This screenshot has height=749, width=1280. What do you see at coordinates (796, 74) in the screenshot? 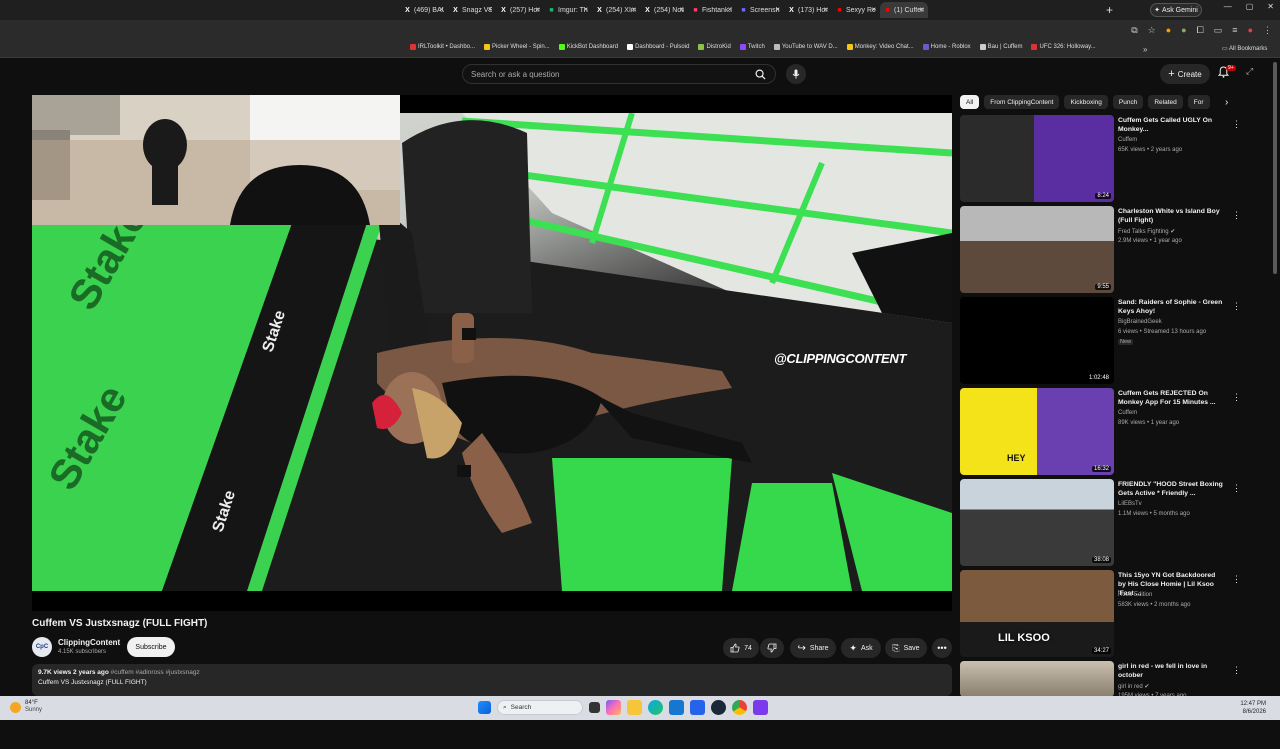
I see `voice-search-button` at bounding box center [796, 74].